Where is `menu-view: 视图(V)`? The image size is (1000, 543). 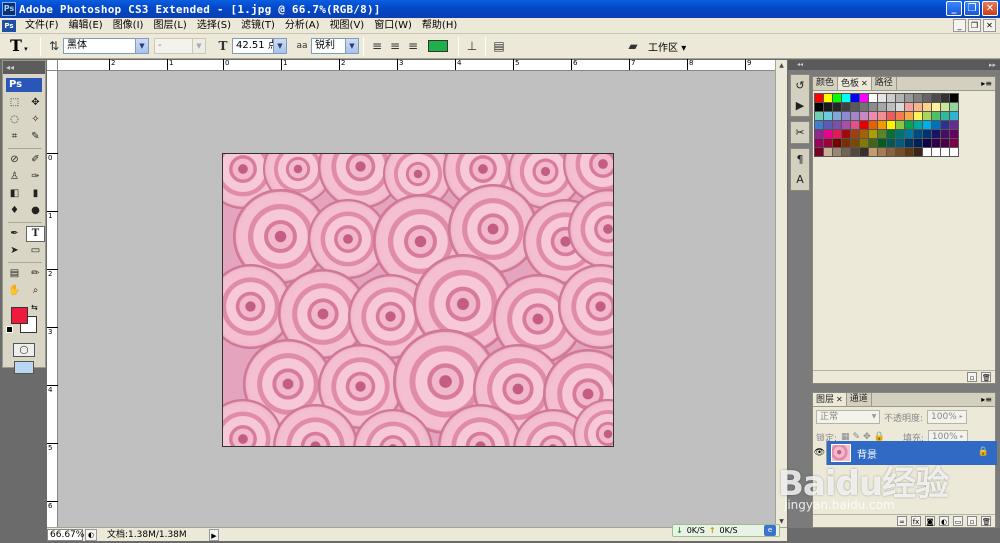 menu-view: 视图(V) is located at coordinates (347, 26).